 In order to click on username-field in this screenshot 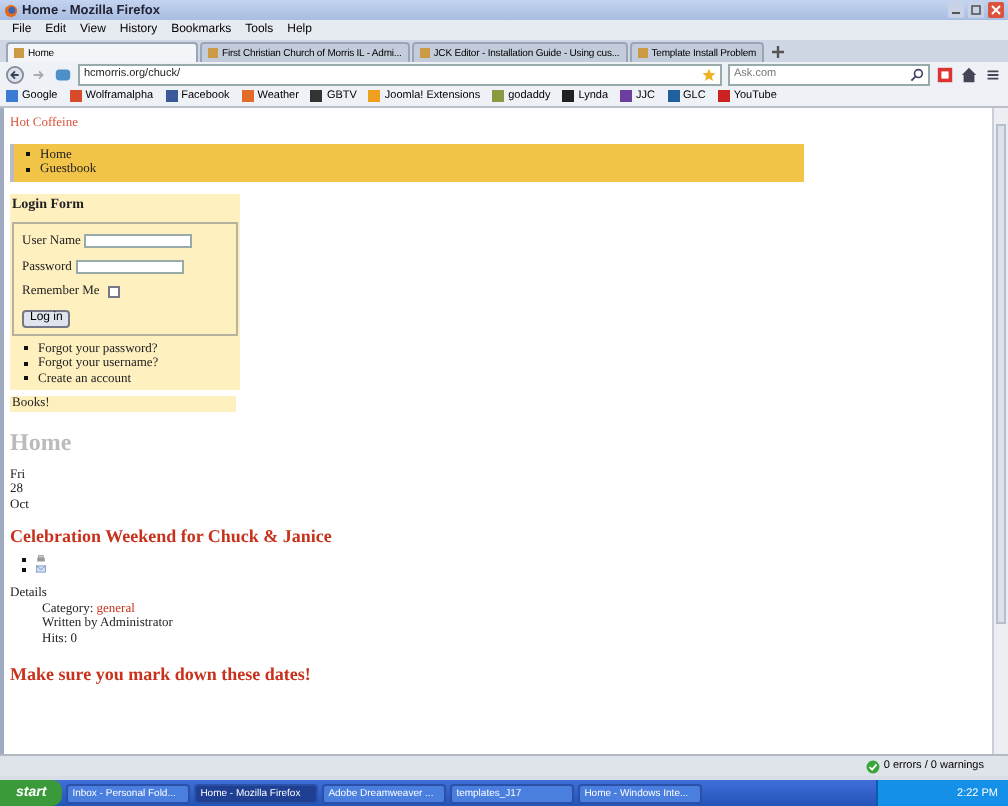, I will do `click(138, 241)`.